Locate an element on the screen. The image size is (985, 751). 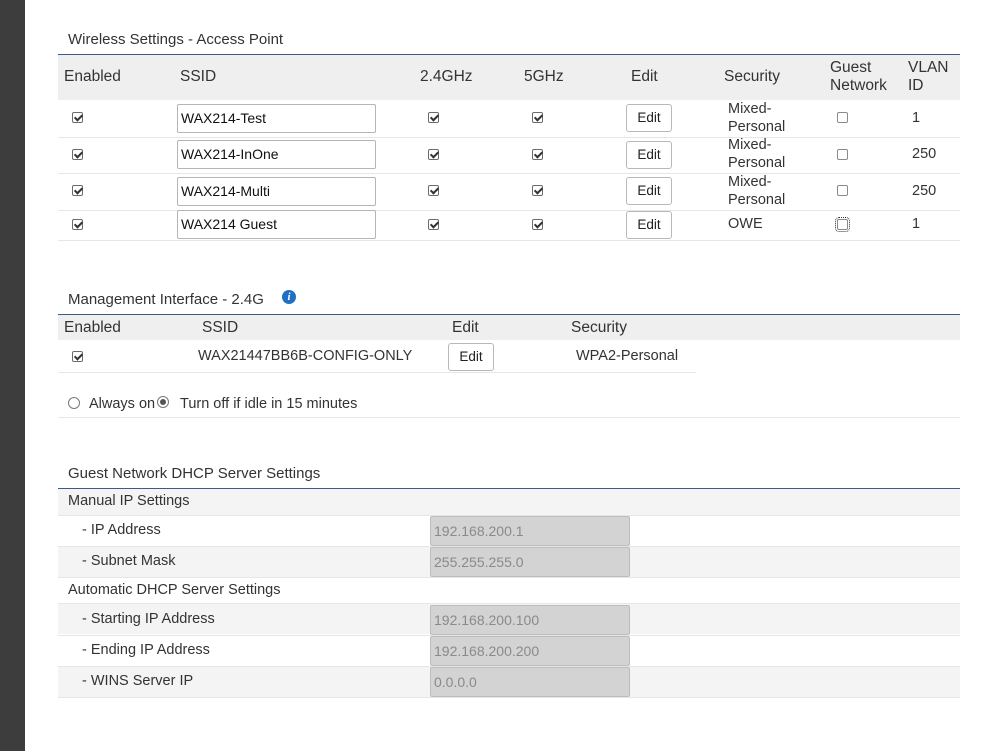
row2-ssid-input: WAX214-InOne is located at coordinates (276, 154).